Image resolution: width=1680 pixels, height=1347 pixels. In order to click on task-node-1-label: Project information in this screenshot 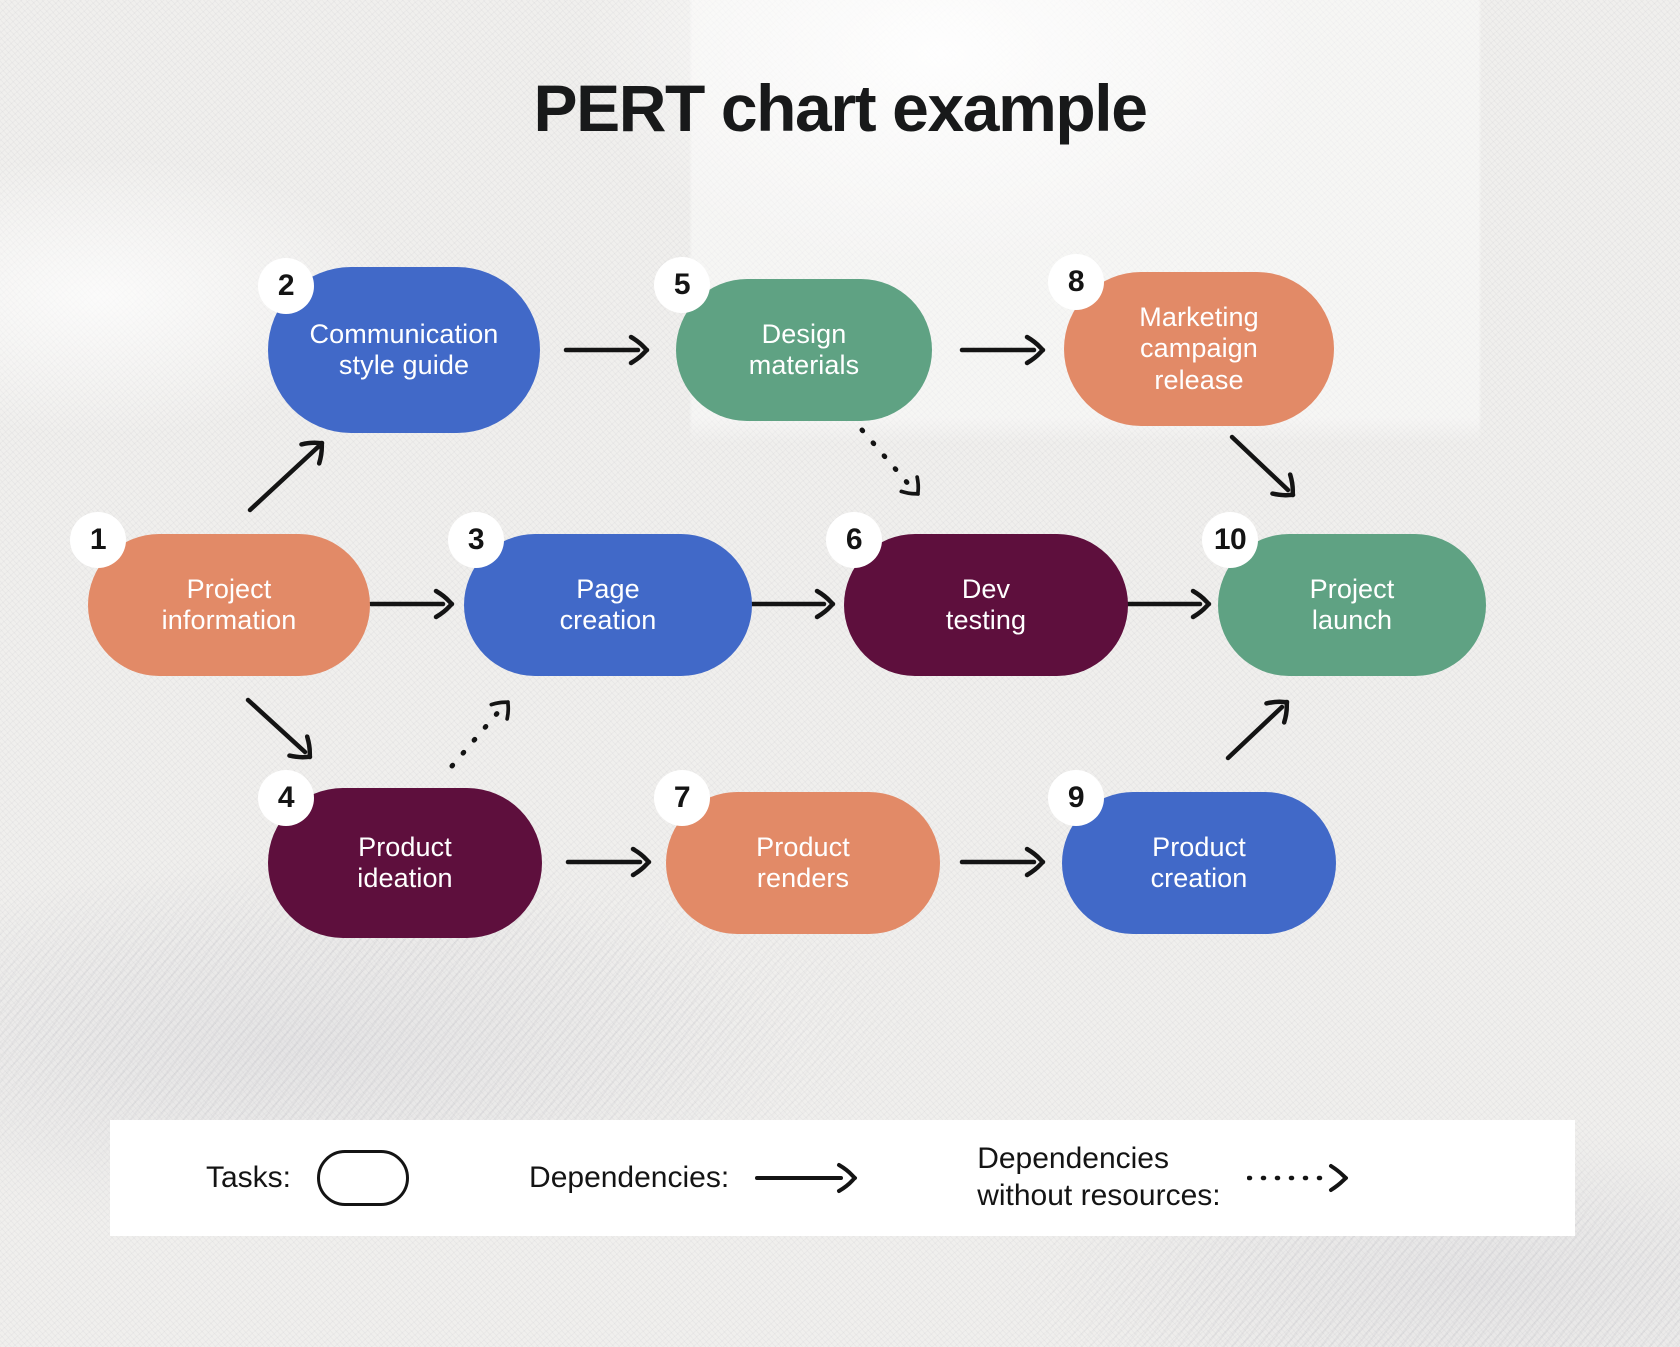, I will do `click(229, 604)`.